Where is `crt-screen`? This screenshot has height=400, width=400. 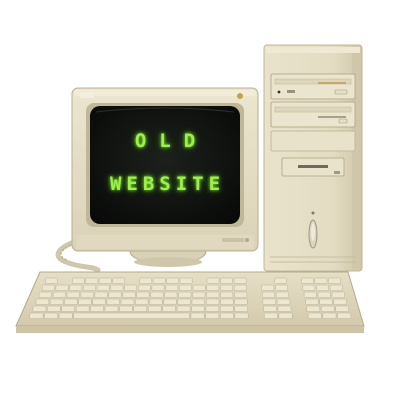 crt-screen is located at coordinates (165, 165).